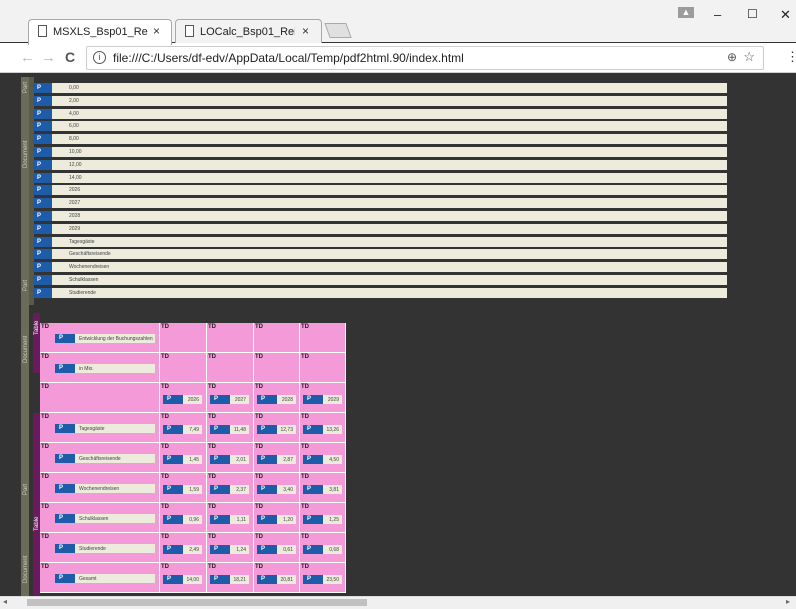  Describe the element at coordinates (380, 228) in the screenshot. I see `paragraph-row: P 2029` at that location.